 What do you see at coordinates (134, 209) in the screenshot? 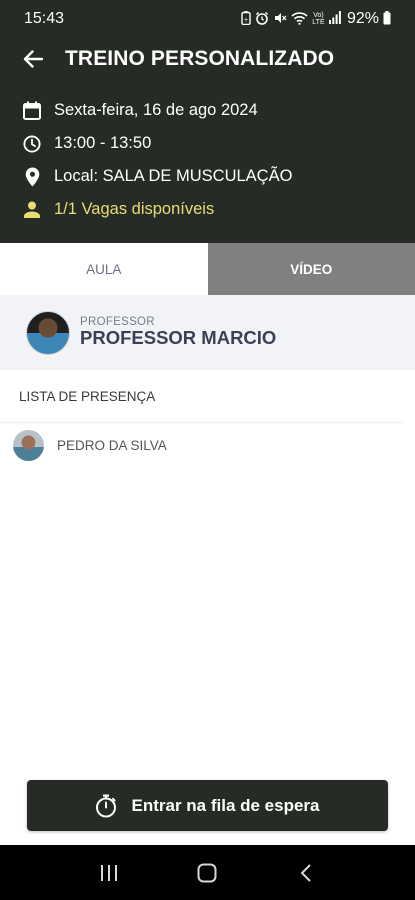
I see `vacancies-text: 1/1 Vagas disponíveis` at bounding box center [134, 209].